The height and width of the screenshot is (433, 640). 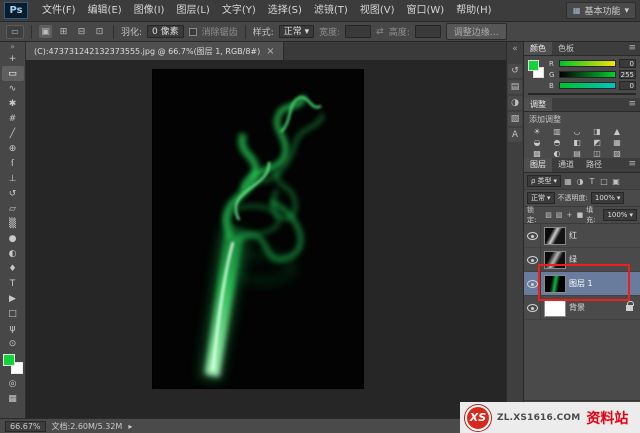 I want to click on opacity-dropdown: 100% ▾, so click(x=607, y=198).